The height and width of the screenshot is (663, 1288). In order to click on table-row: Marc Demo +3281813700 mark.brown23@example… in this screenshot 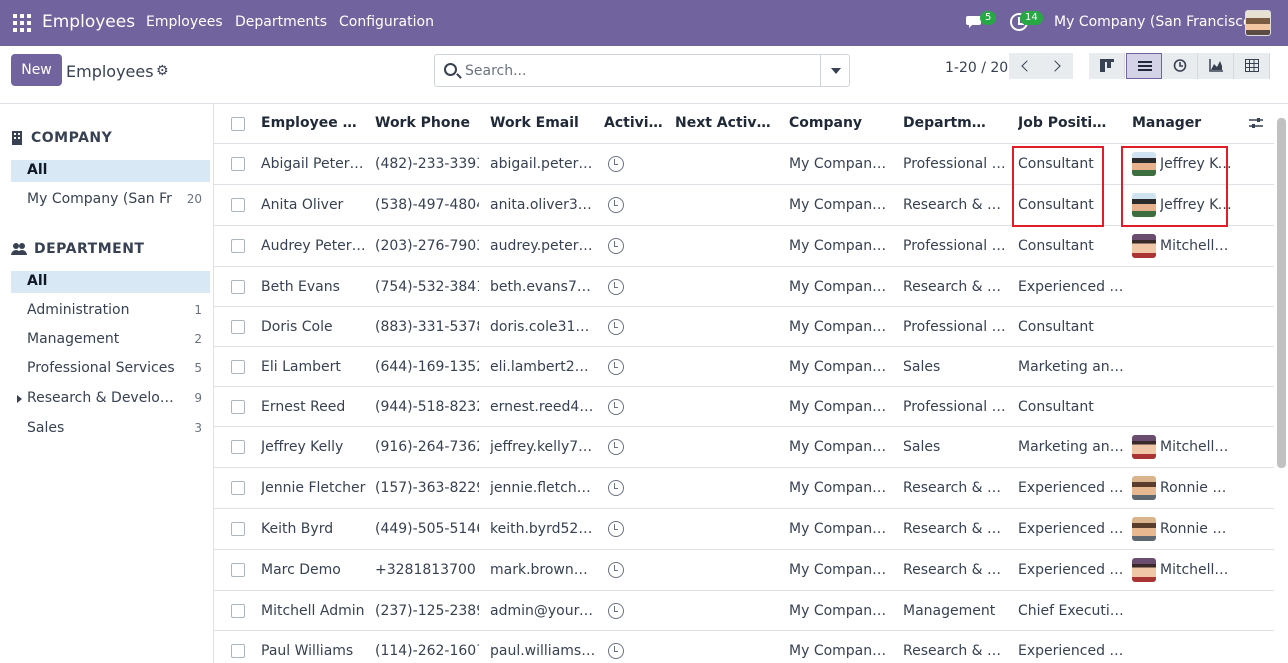, I will do `click(744, 570)`.